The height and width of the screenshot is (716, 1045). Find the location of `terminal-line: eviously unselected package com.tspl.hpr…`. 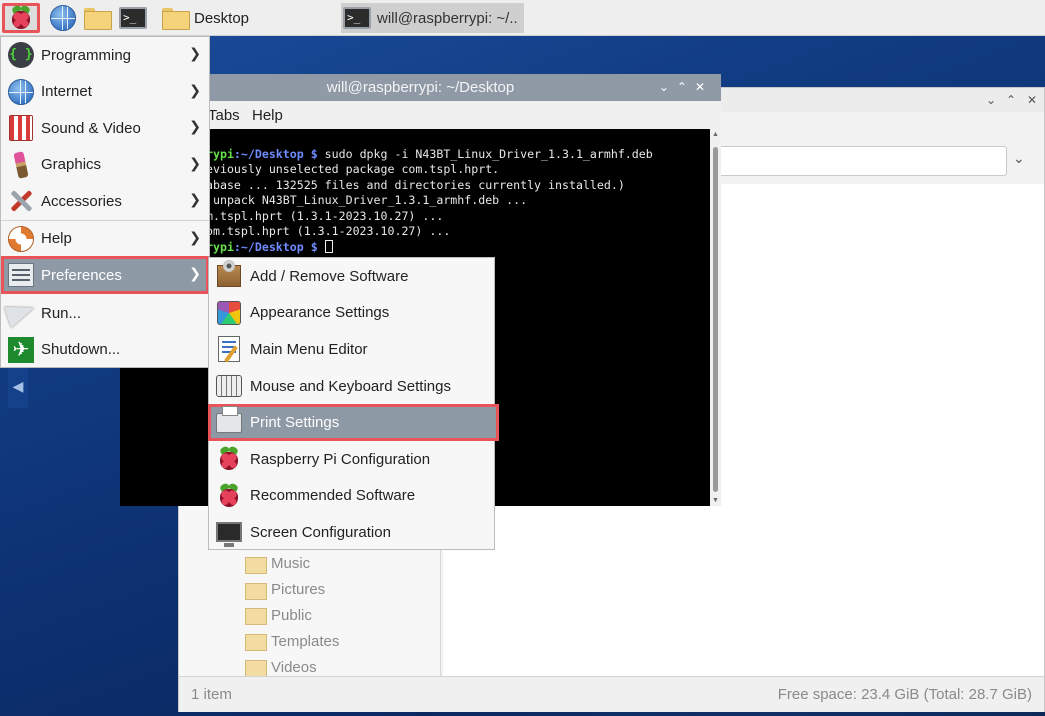

terminal-line: eviously unselected package com.tspl.hpr… is located at coordinates (353, 169).